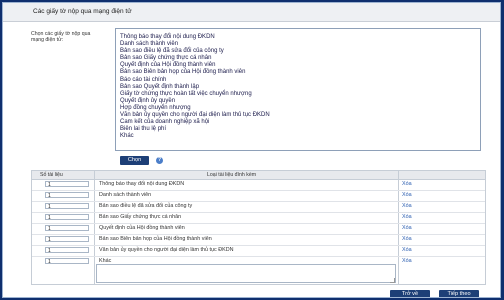  I want to click on choose-documents-label: Chọn các giấy tờ nộp qua mạng điện tử:, so click(61, 37).